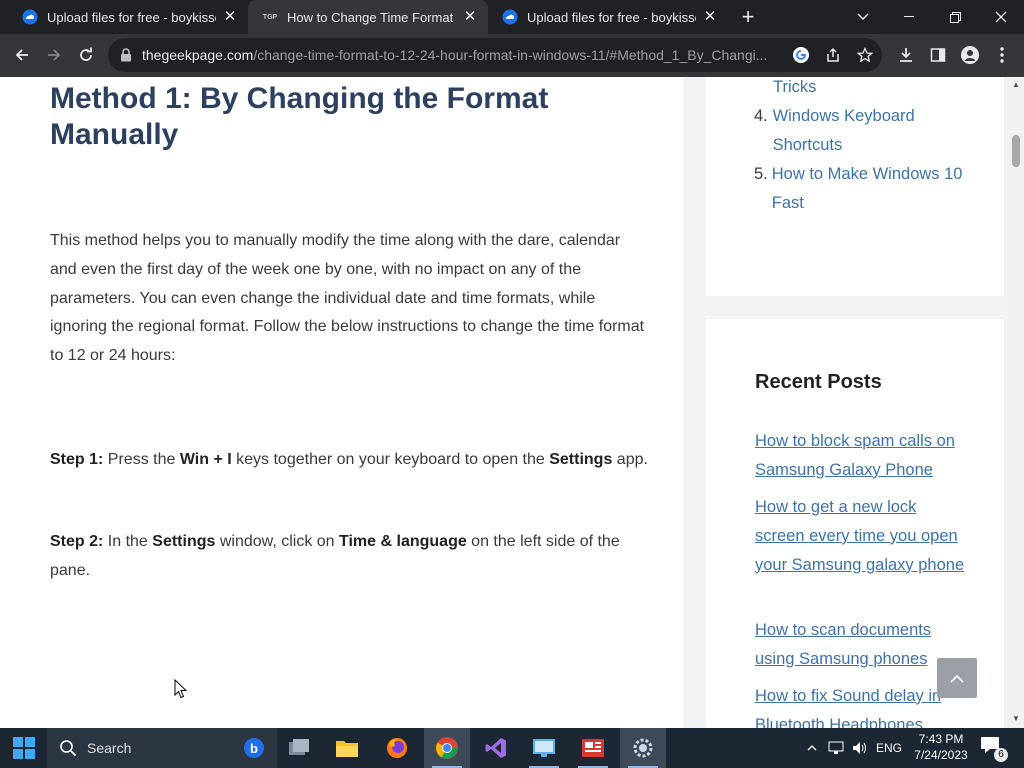  What do you see at coordinates (878, 131) in the screenshot?
I see `list-item-link: Windows Keyboard Shortcuts` at bounding box center [878, 131].